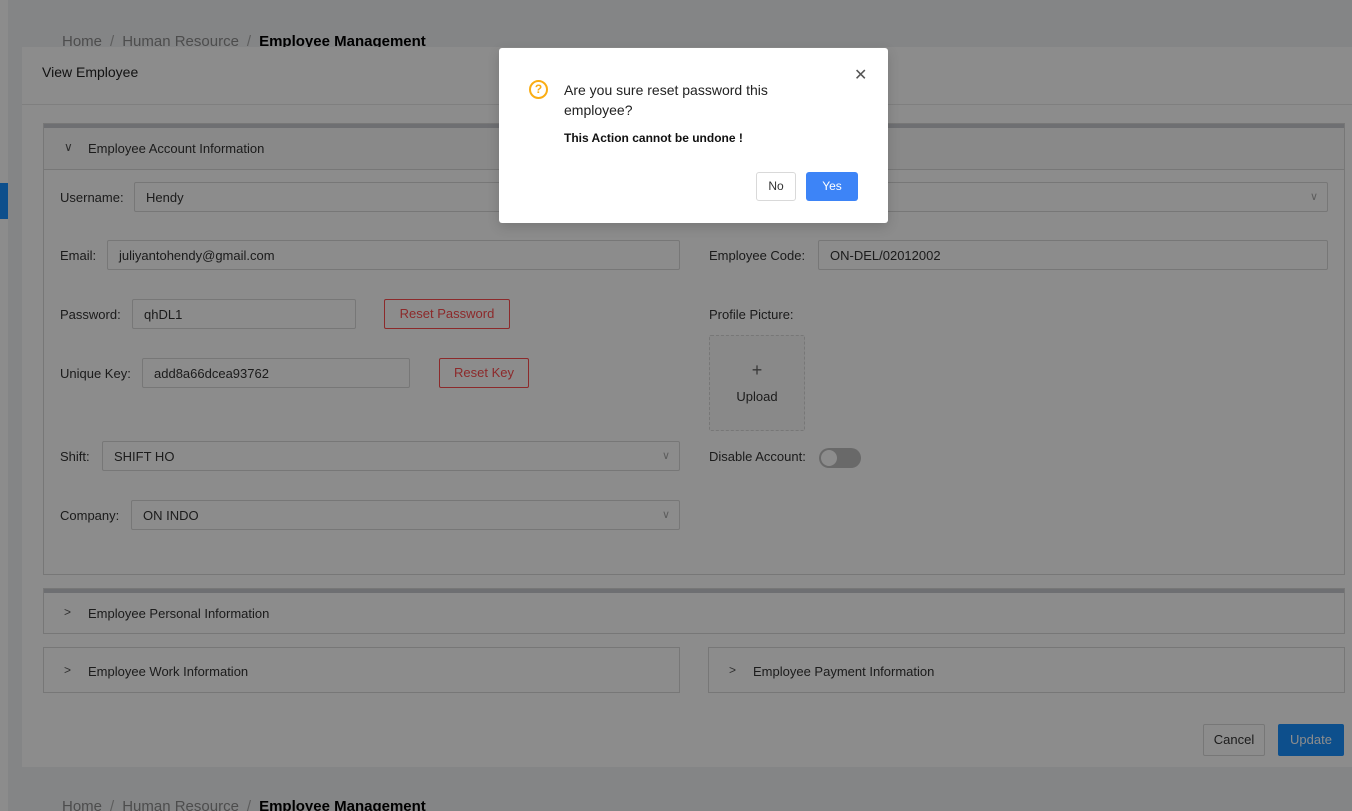 The height and width of the screenshot is (811, 1352). What do you see at coordinates (653, 138) in the screenshot?
I see `confirm-description: This Action cannot be undone !` at bounding box center [653, 138].